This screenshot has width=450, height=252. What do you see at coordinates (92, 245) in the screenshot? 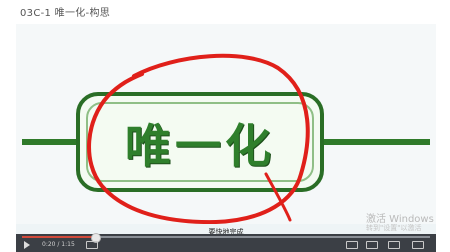
I see `volume-icon` at bounding box center [92, 245].